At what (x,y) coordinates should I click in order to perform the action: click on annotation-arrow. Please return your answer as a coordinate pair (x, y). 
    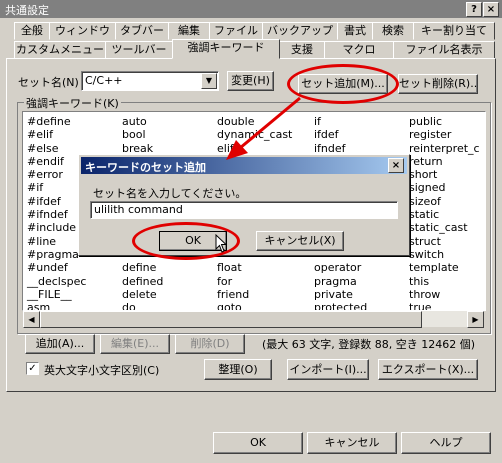
    Looking at the image, I should click on (263, 128).